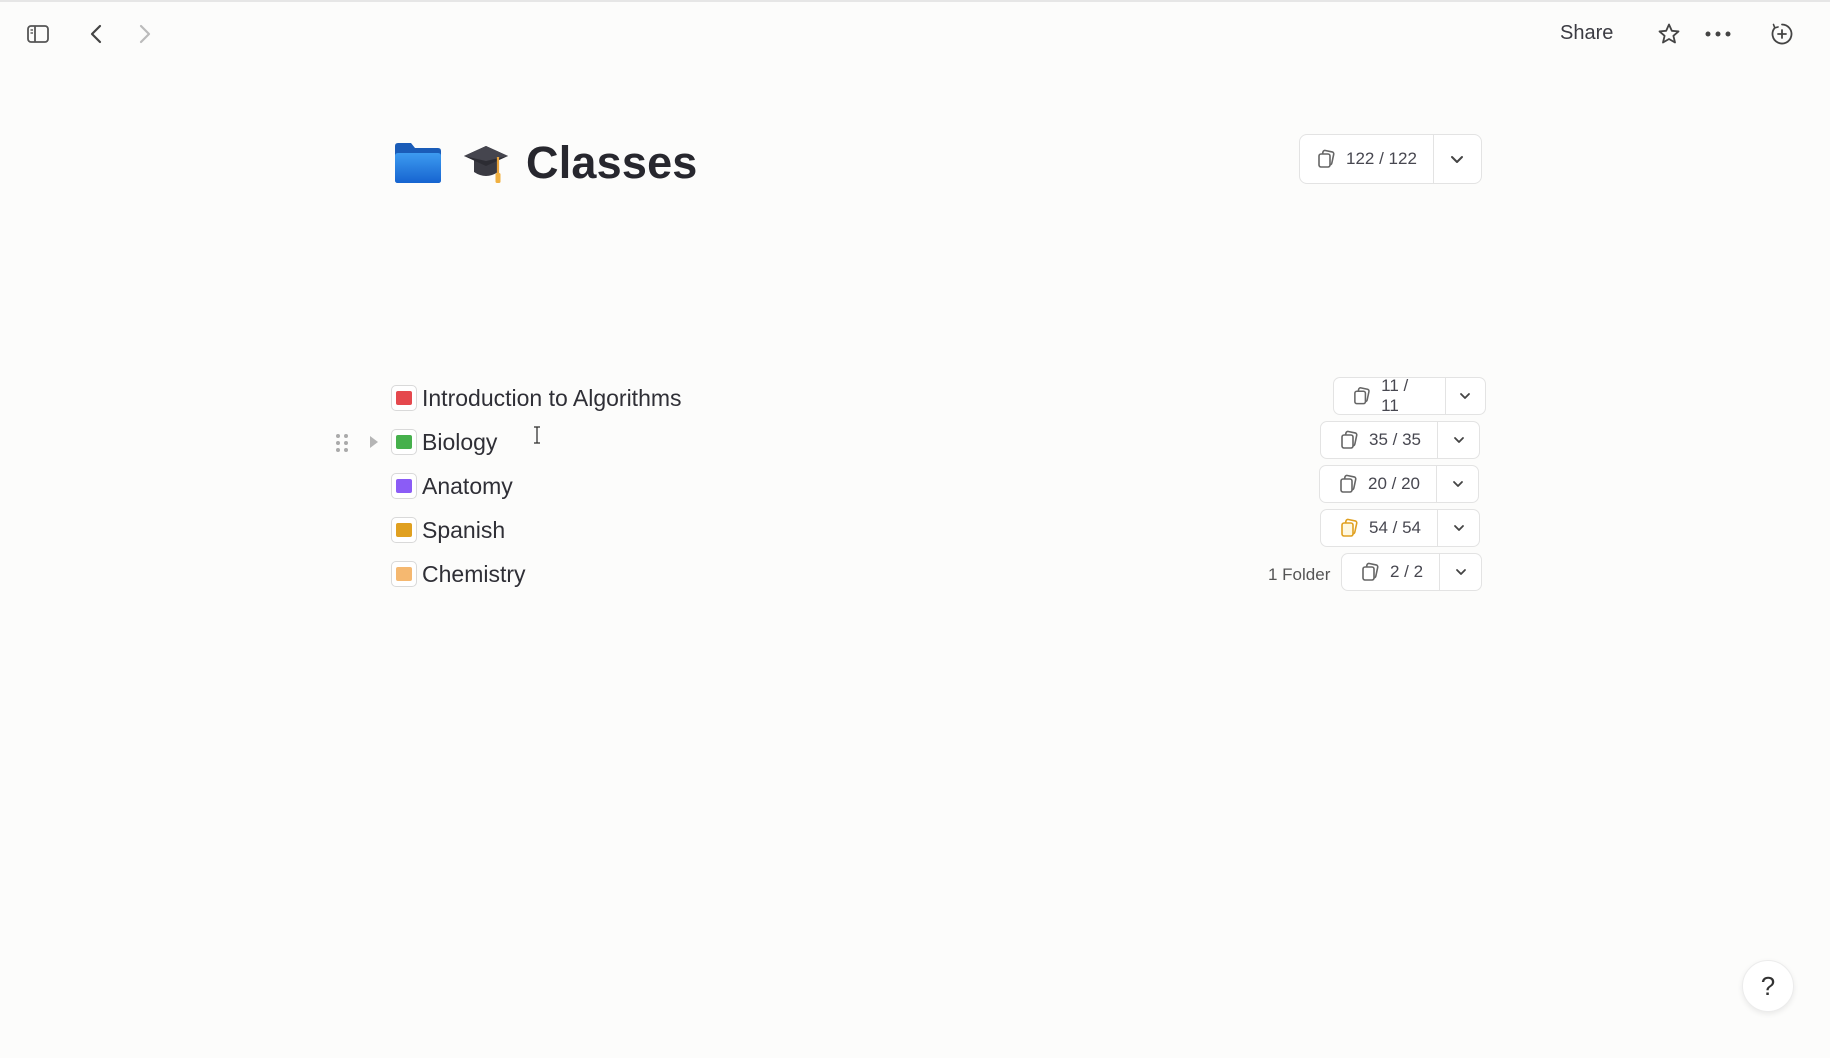 The width and height of the screenshot is (1830, 1058). What do you see at coordinates (418, 163) in the screenshot?
I see `folder-icon` at bounding box center [418, 163].